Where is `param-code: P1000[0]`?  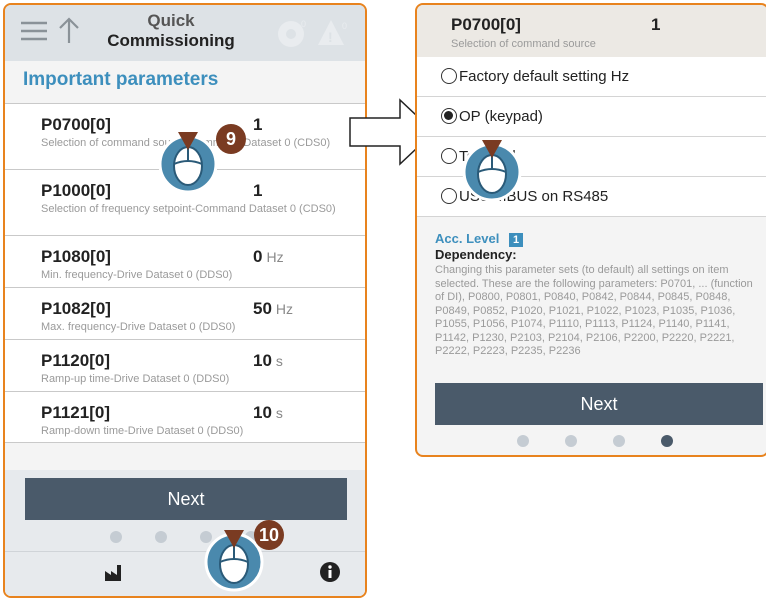
param-code: P1000[0] is located at coordinates (76, 190).